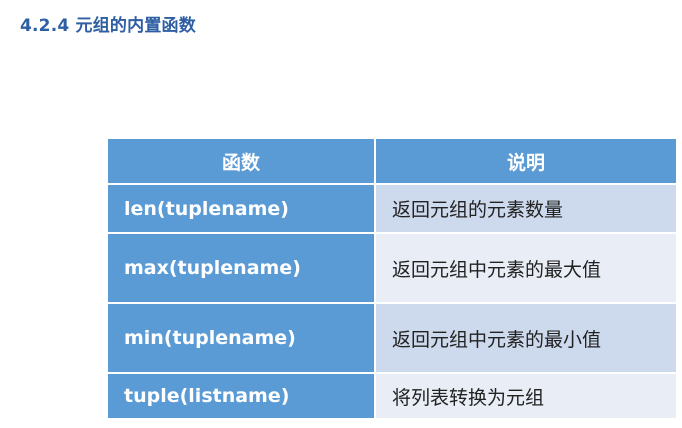 This screenshot has width=682, height=428. What do you see at coordinates (526, 208) in the screenshot?
I see `function-description-cell: 返回元组的元素数量` at bounding box center [526, 208].